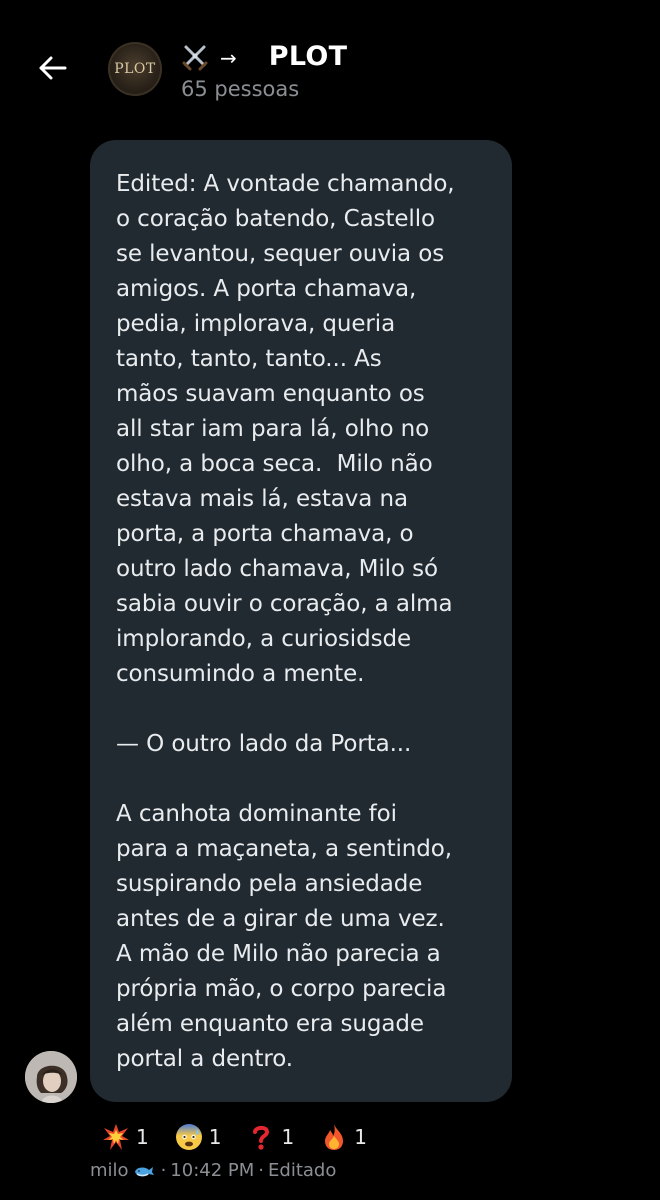 The height and width of the screenshot is (1200, 660). I want to click on sender-avatar-image, so click(51, 1077).